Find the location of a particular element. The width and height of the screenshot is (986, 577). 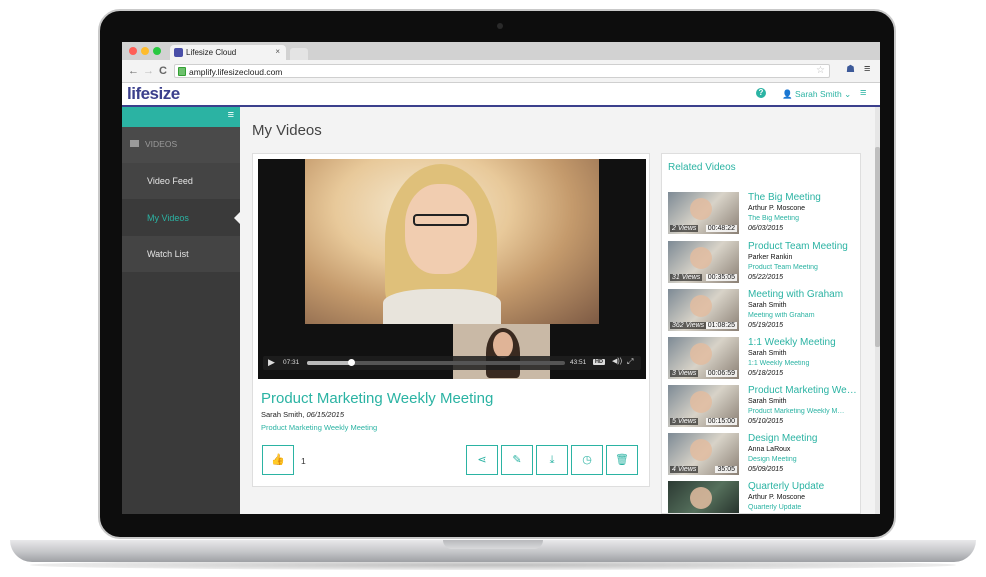

view-count: 2 Views is located at coordinates (684, 228).